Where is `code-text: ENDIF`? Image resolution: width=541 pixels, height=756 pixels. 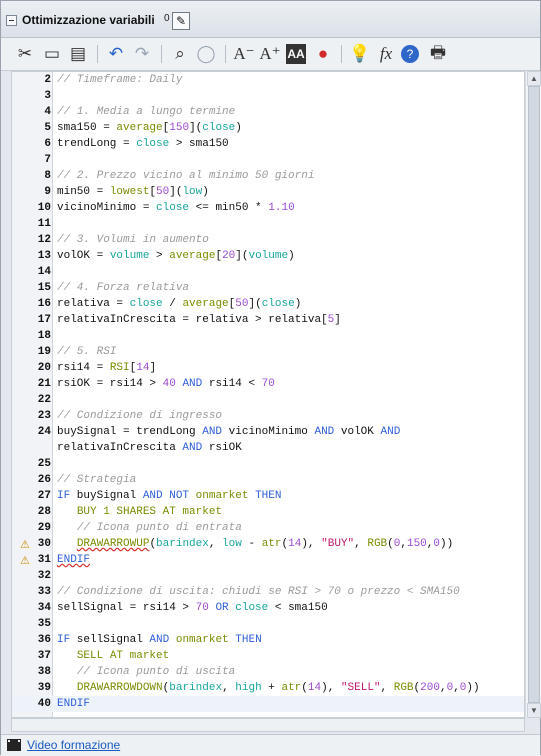
code-text: ENDIF is located at coordinates (74, 560).